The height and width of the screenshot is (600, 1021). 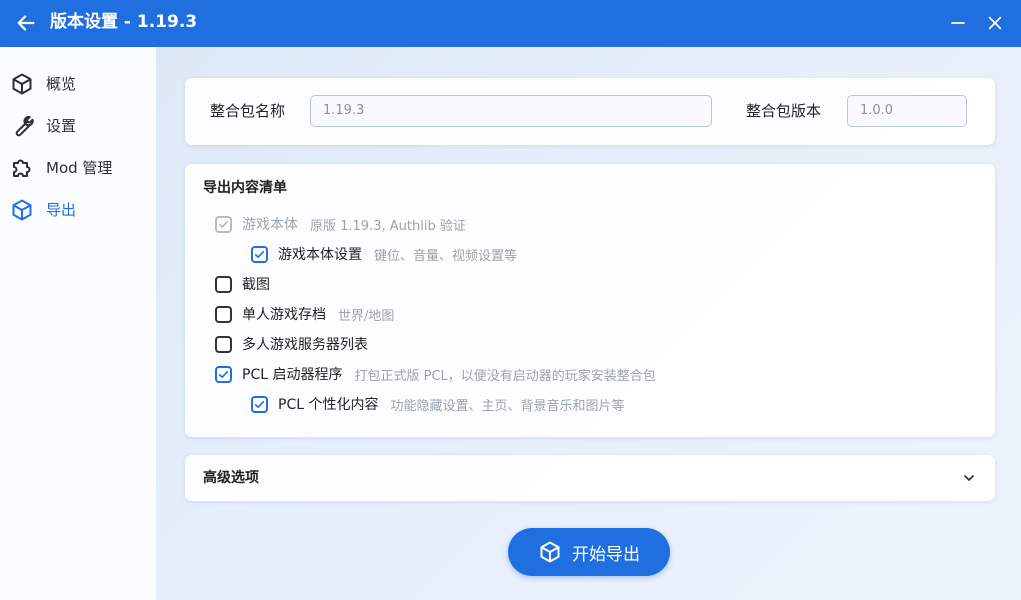 I want to click on option-game-core: 游戏本体 原版 1.19.3, Authlib 验证, so click(x=340, y=224).